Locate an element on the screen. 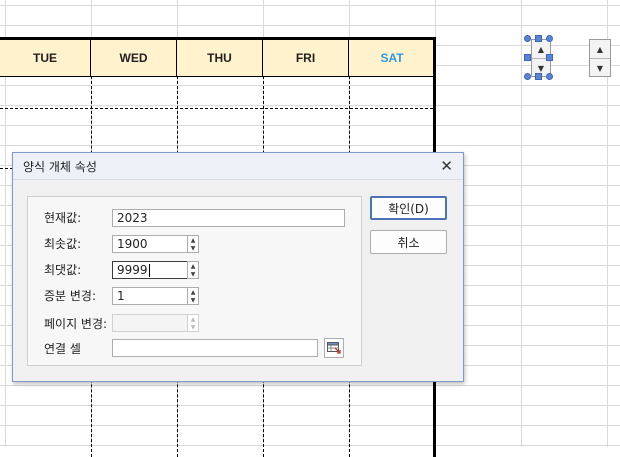 The image size is (620, 457). increment-label-text: 증분 변경: is located at coordinates (70, 295).